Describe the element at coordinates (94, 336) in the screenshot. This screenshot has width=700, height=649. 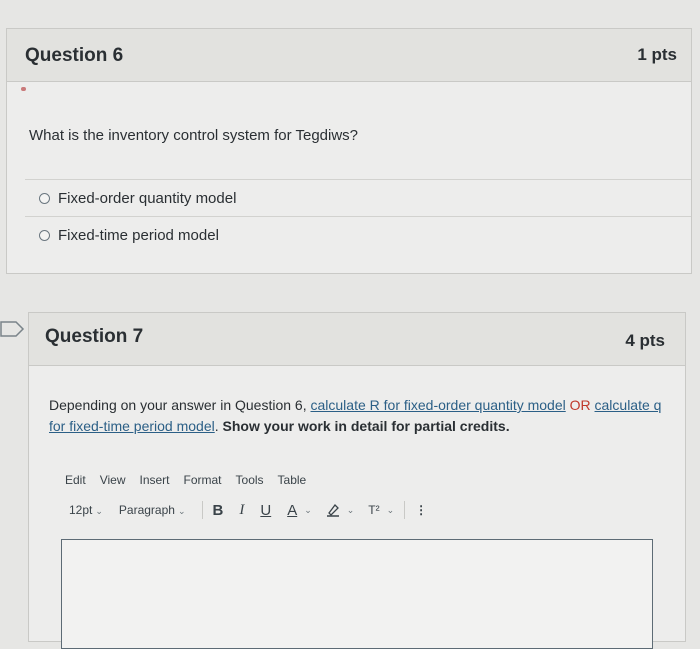
I see `question-7-title: Question 7` at that location.